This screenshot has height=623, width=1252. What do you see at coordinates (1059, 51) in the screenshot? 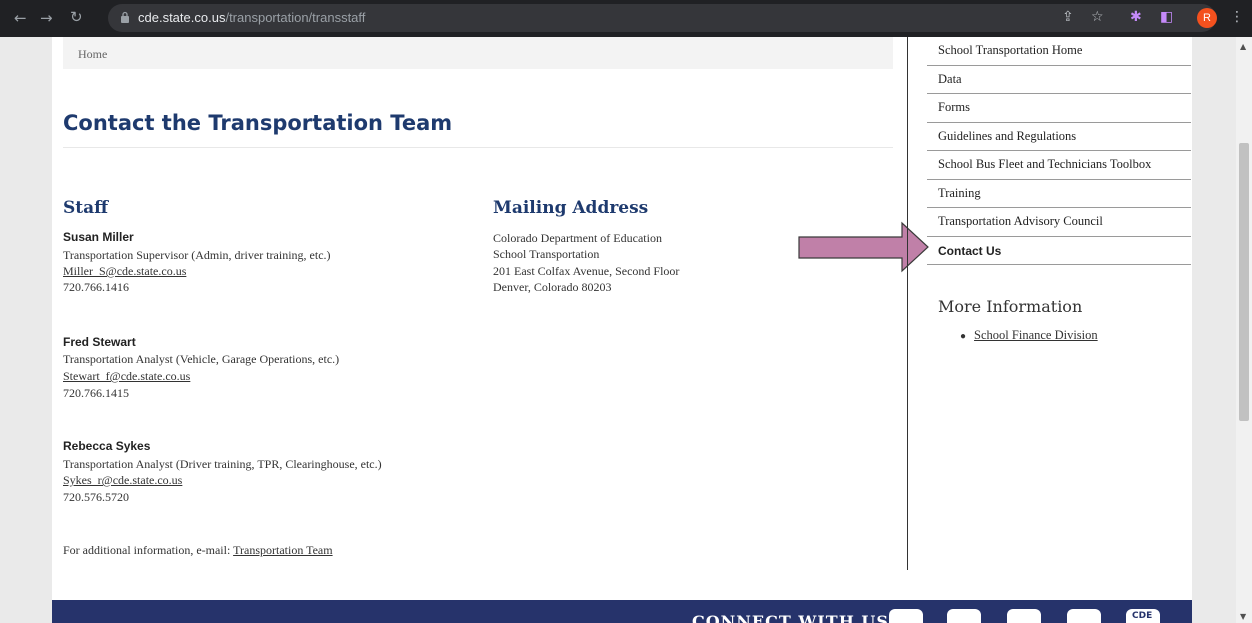
I see `sidebar-item-school-transportation-home: School Transportation Home` at bounding box center [1059, 51].